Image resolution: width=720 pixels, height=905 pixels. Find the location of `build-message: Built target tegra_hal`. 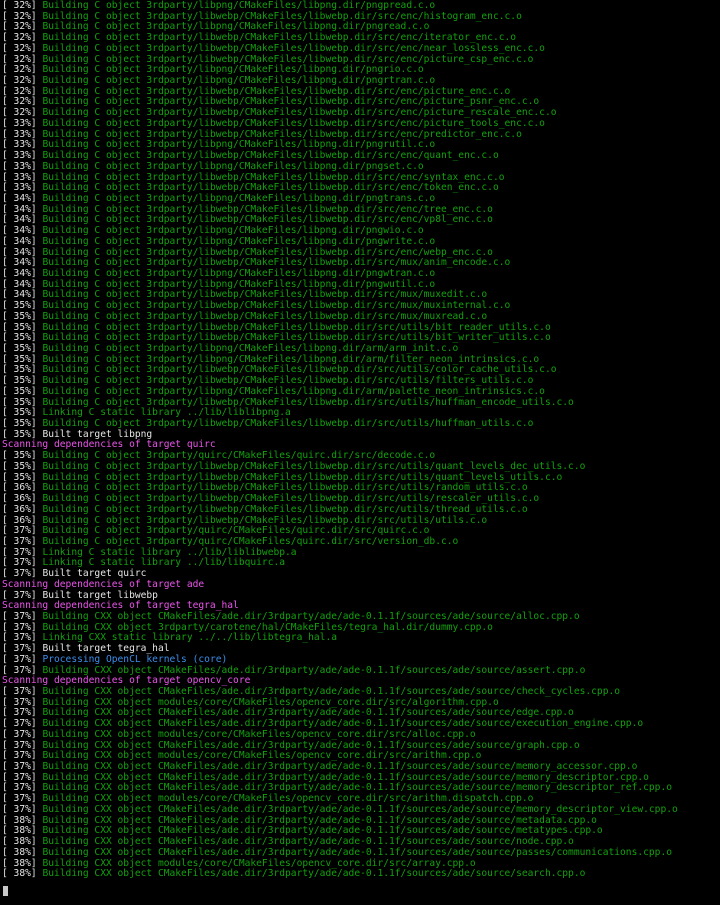

build-message: Built target tegra_hal is located at coordinates (106, 649).